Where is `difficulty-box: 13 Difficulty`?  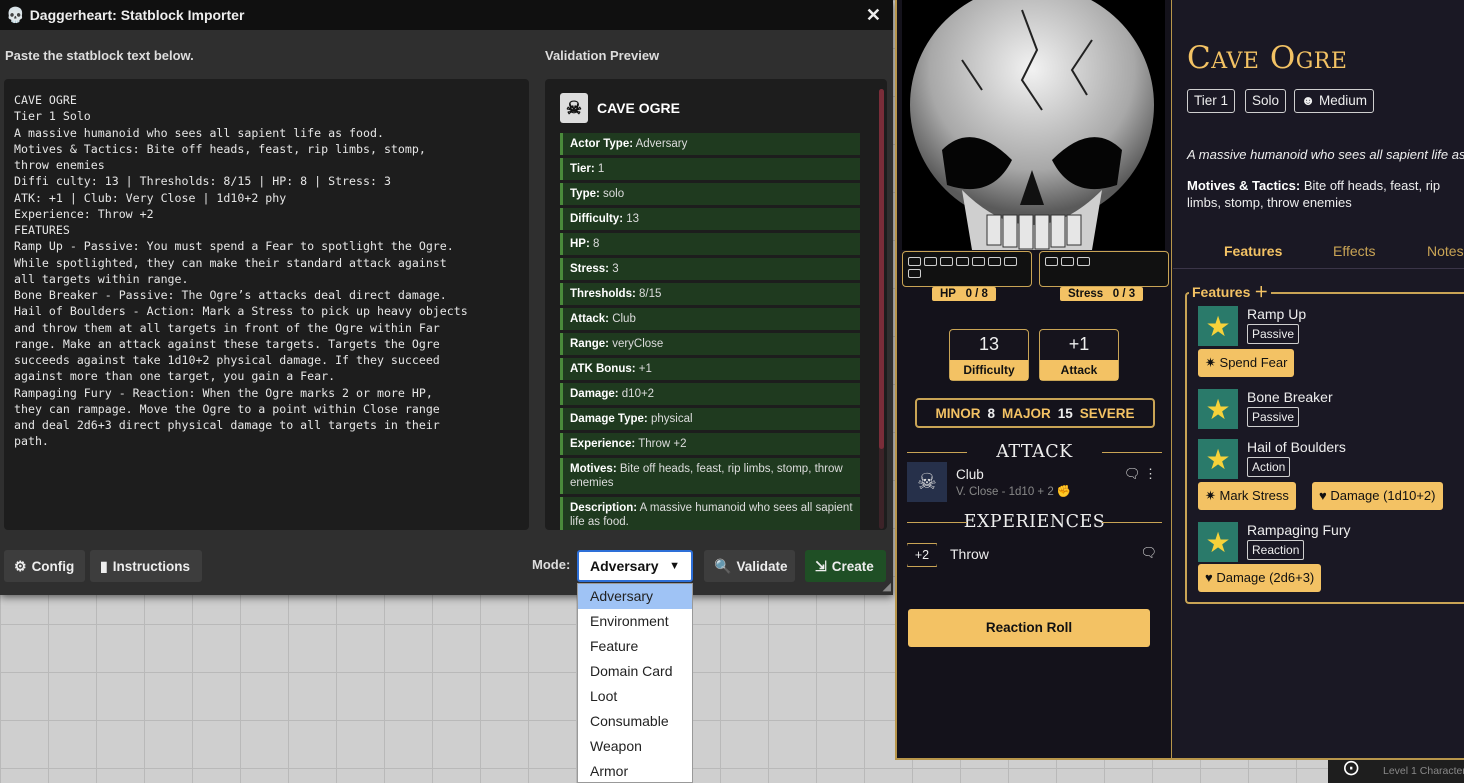
difficulty-box: 13 Difficulty is located at coordinates (989, 355).